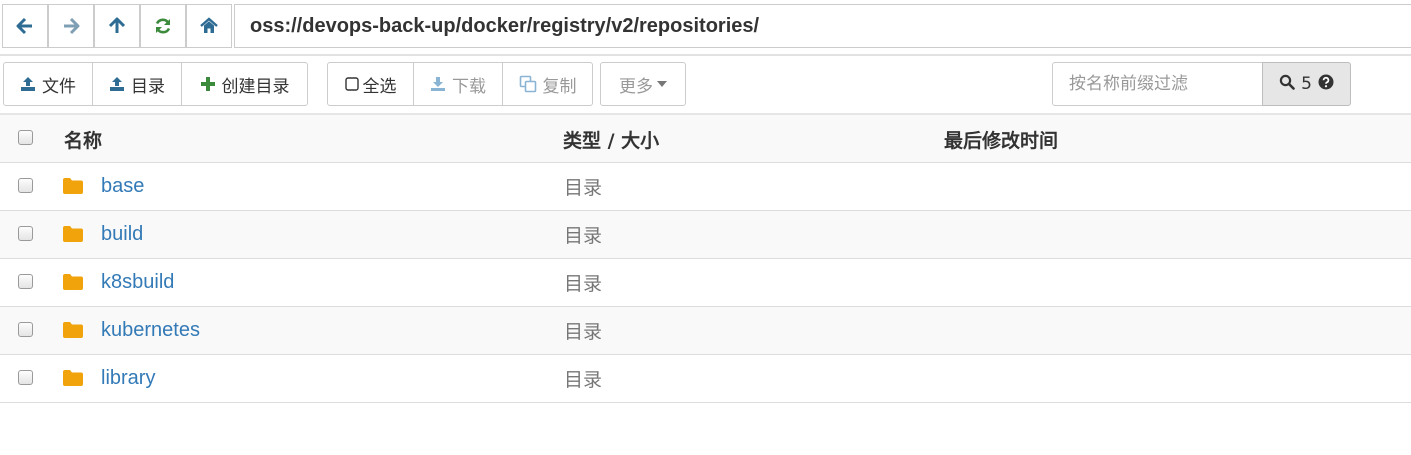 The image size is (1411, 455). Describe the element at coordinates (122, 234) in the screenshot. I see `file-name-link: build` at that location.